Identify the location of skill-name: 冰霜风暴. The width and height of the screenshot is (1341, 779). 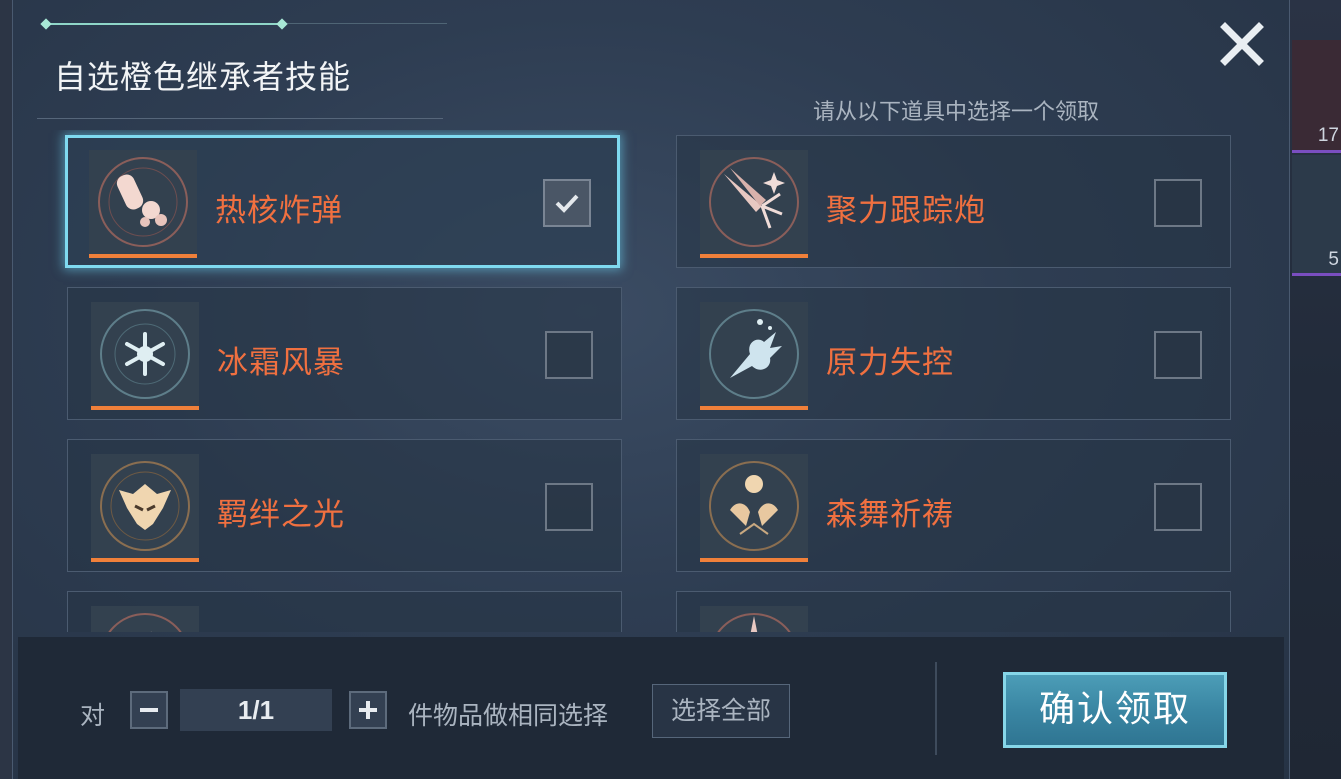
(281, 363).